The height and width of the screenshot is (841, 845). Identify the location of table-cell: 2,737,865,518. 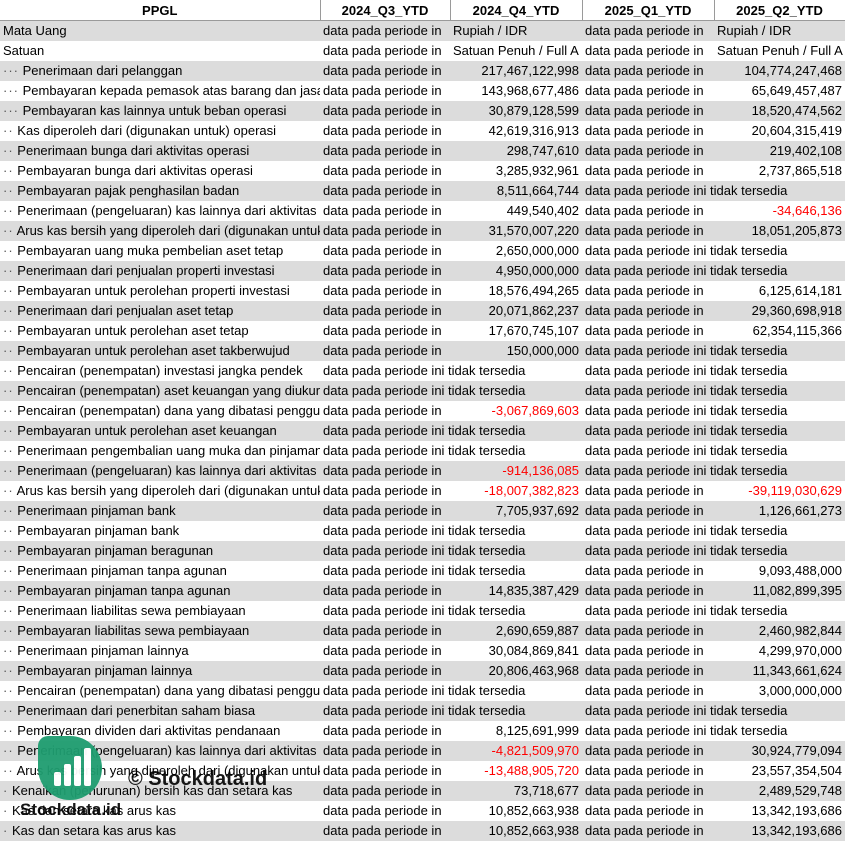
(779, 171).